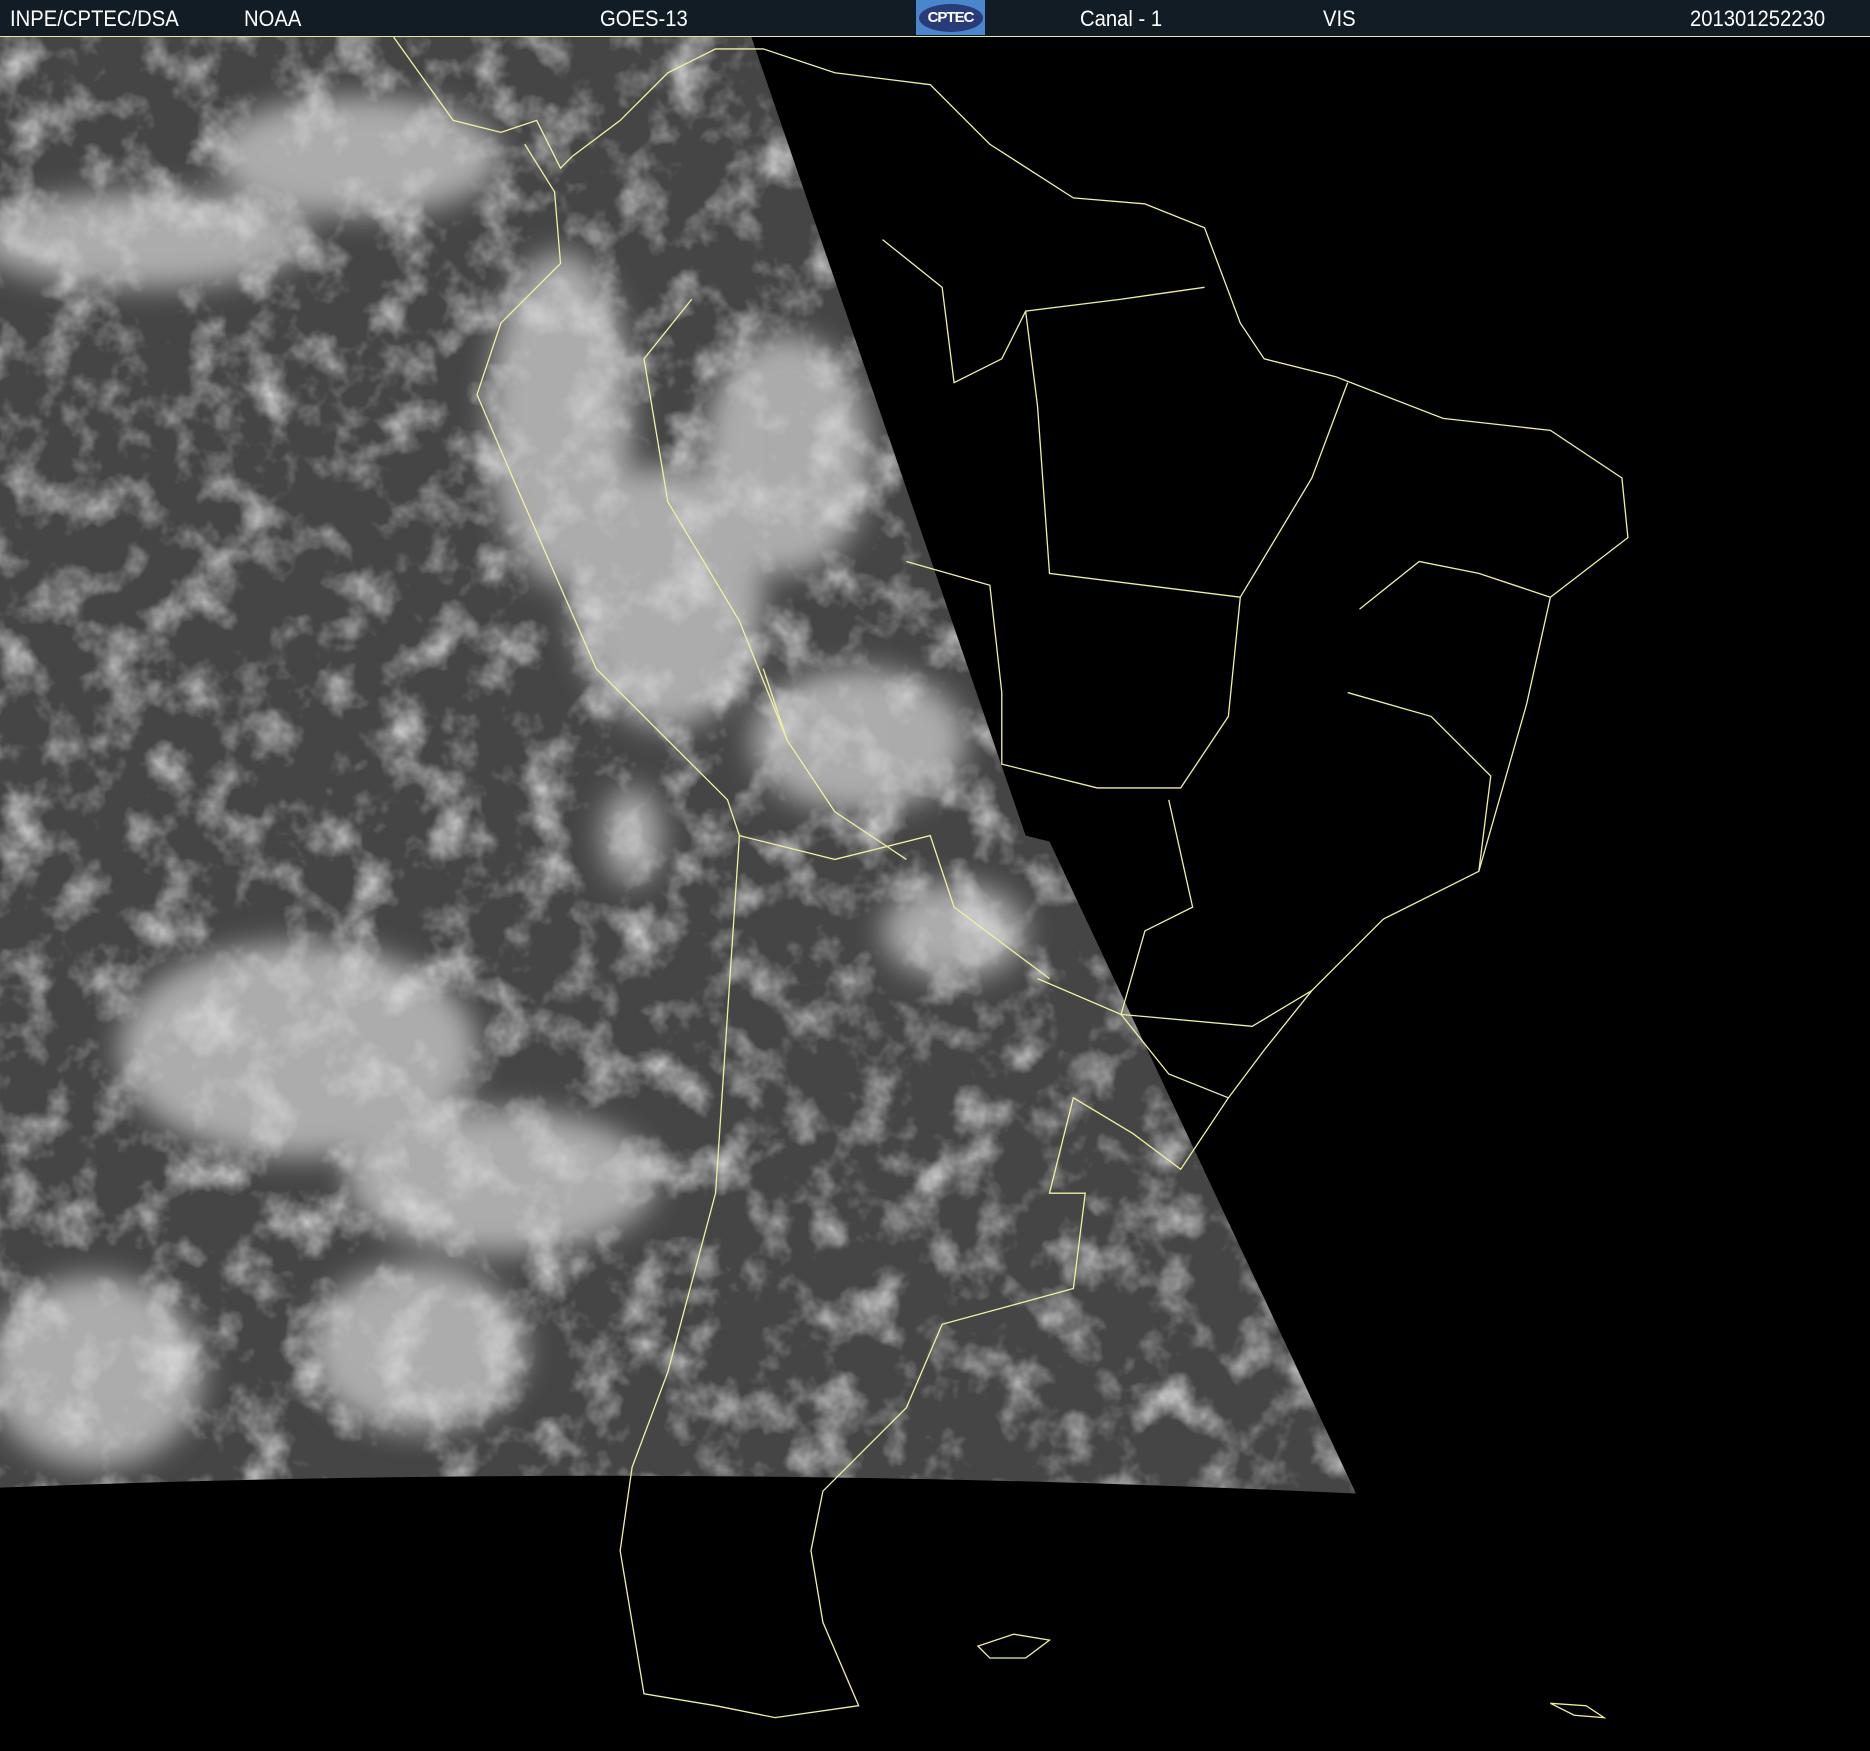 The width and height of the screenshot is (1870, 1751). I want to click on satellite-label: GOES-13, so click(644, 18).